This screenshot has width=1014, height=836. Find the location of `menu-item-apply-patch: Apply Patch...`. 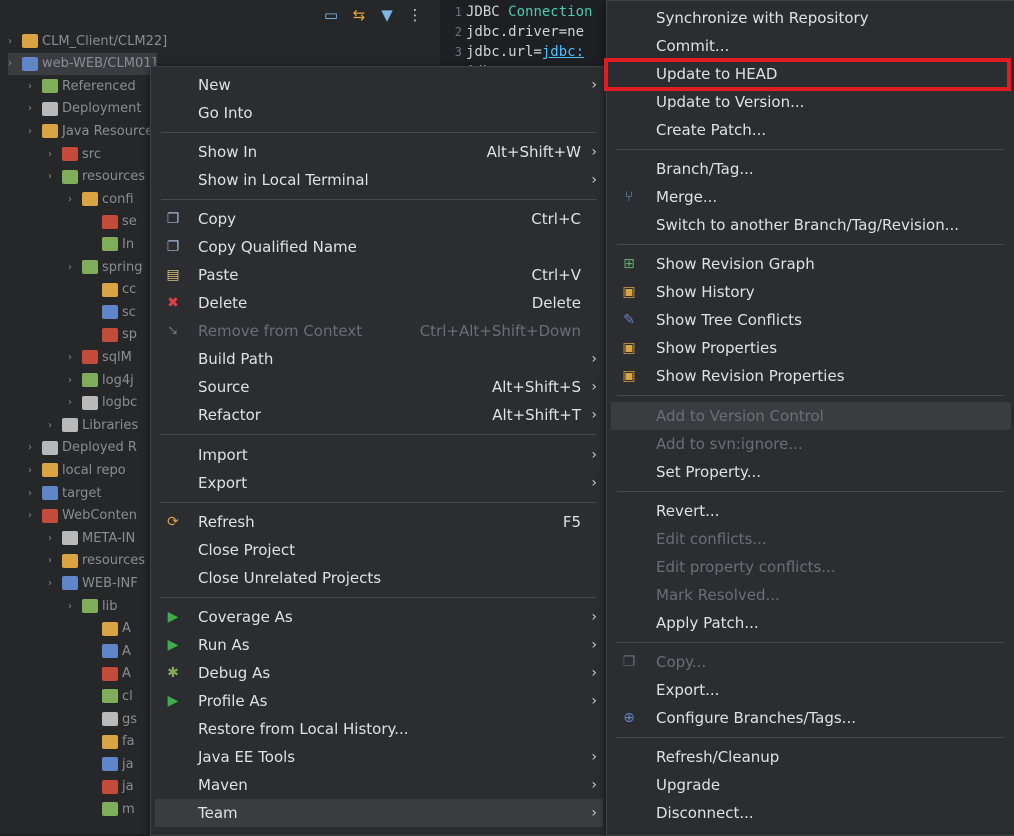

menu-item-apply-patch: Apply Patch... is located at coordinates (811, 623).